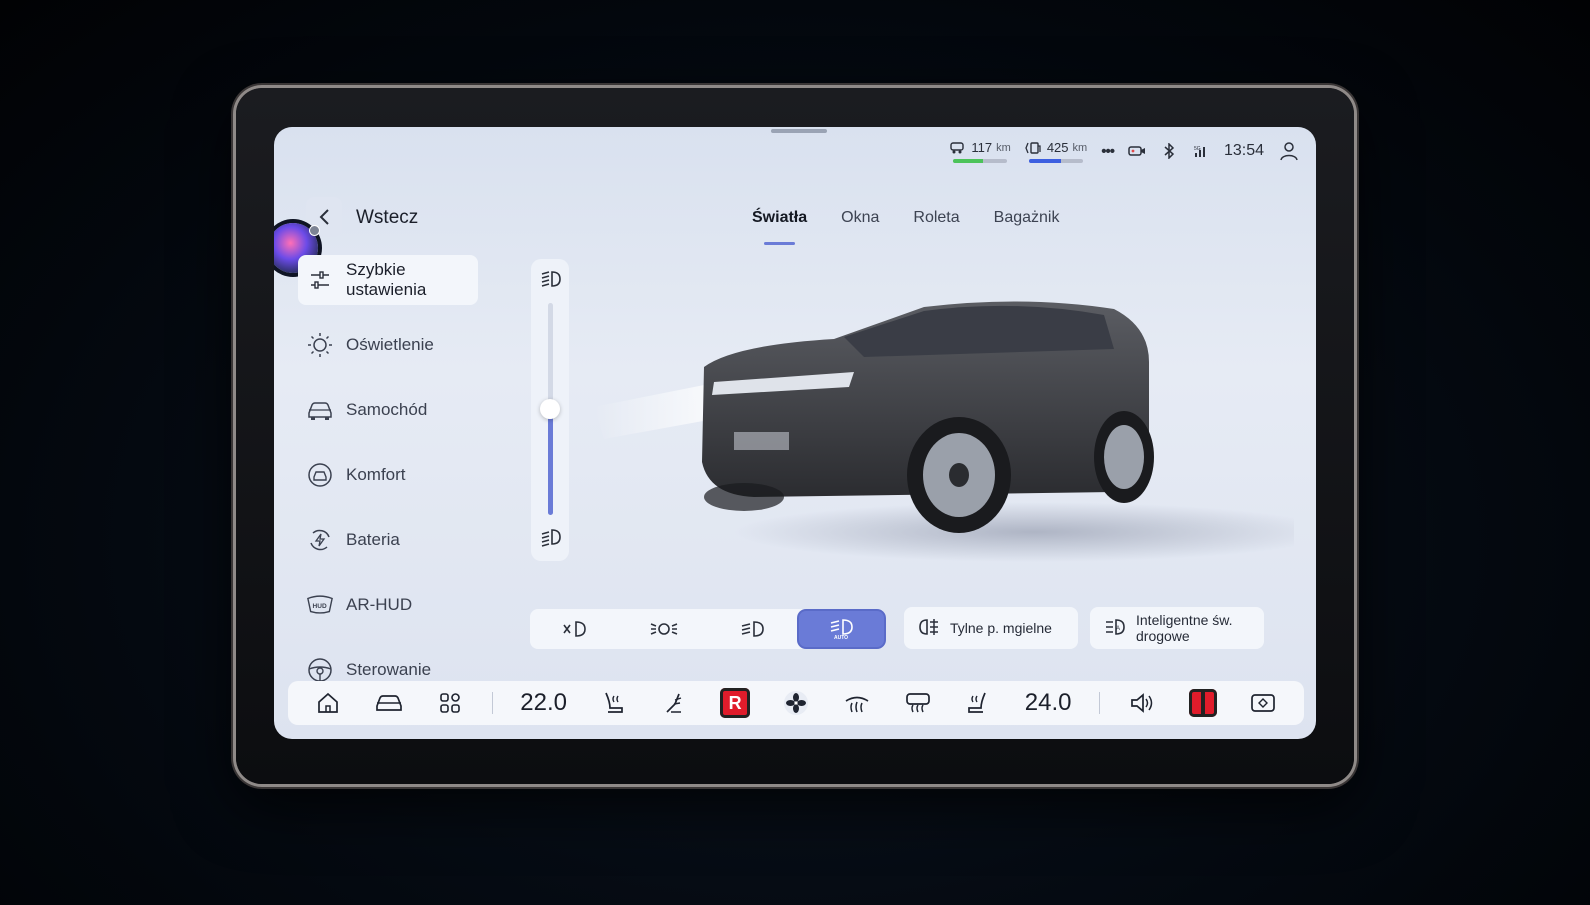 The width and height of the screenshot is (1590, 905). I want to click on car-illustration, so click(955, 432).